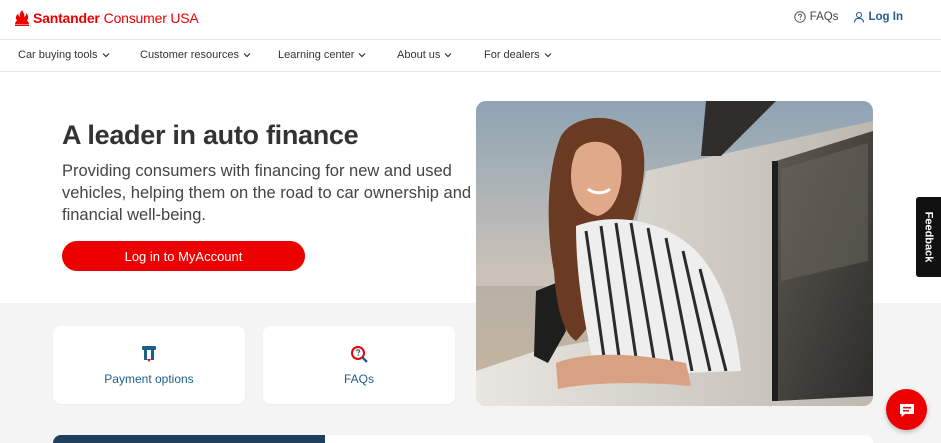 Image resolution: width=941 pixels, height=443 pixels. Describe the element at coordinates (66, 18) in the screenshot. I see `brand-name: Santander` at that location.